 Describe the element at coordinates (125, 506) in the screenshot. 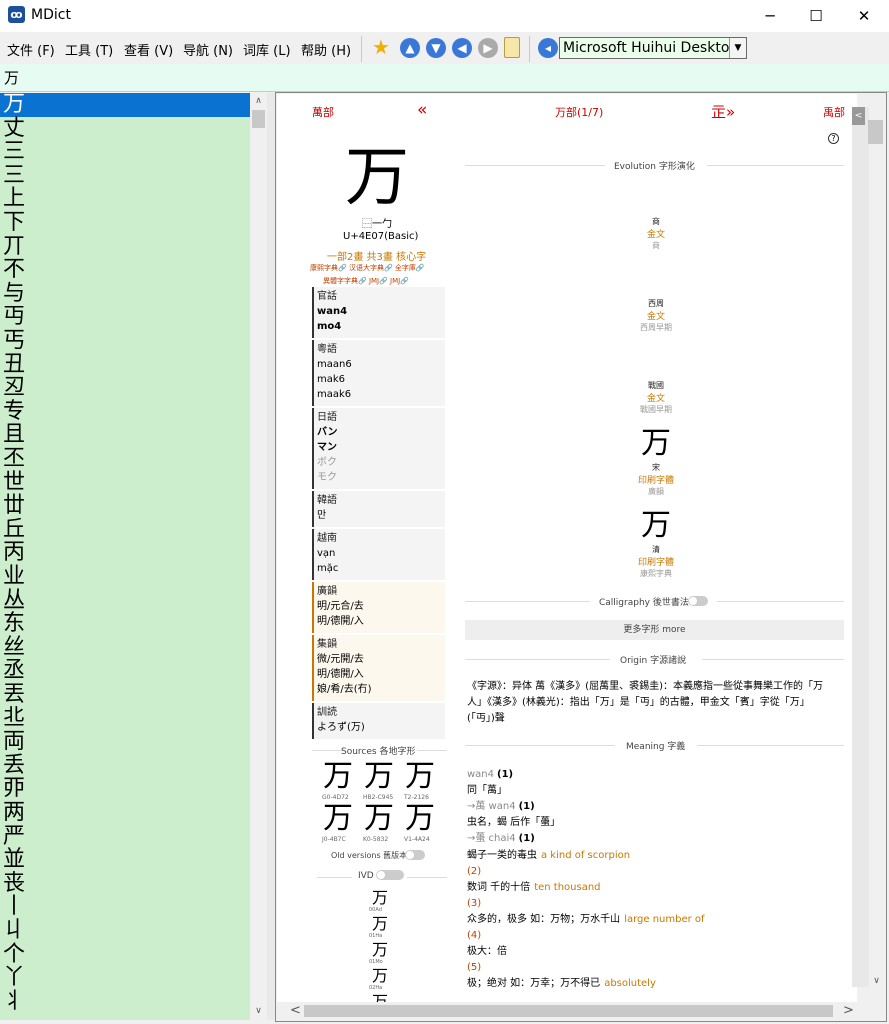

I see `word-list-item: 丗` at that location.